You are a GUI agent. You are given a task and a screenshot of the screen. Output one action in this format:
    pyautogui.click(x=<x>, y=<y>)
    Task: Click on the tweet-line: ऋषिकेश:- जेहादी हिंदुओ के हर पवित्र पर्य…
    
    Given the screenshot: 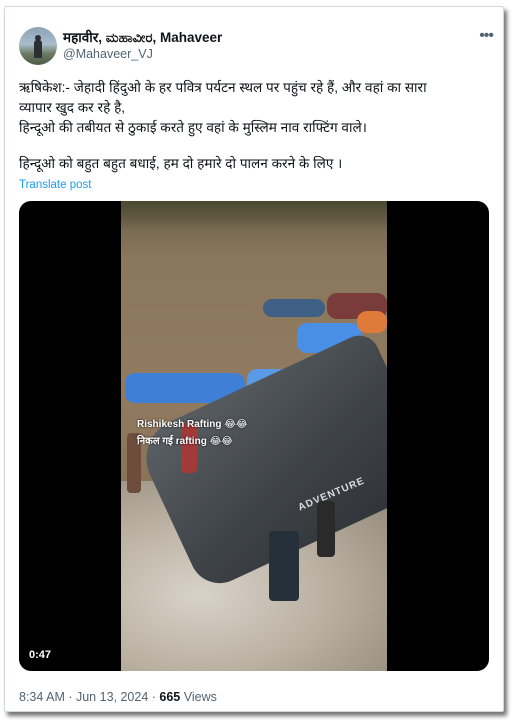 What is the action you would take?
    pyautogui.click(x=223, y=87)
    